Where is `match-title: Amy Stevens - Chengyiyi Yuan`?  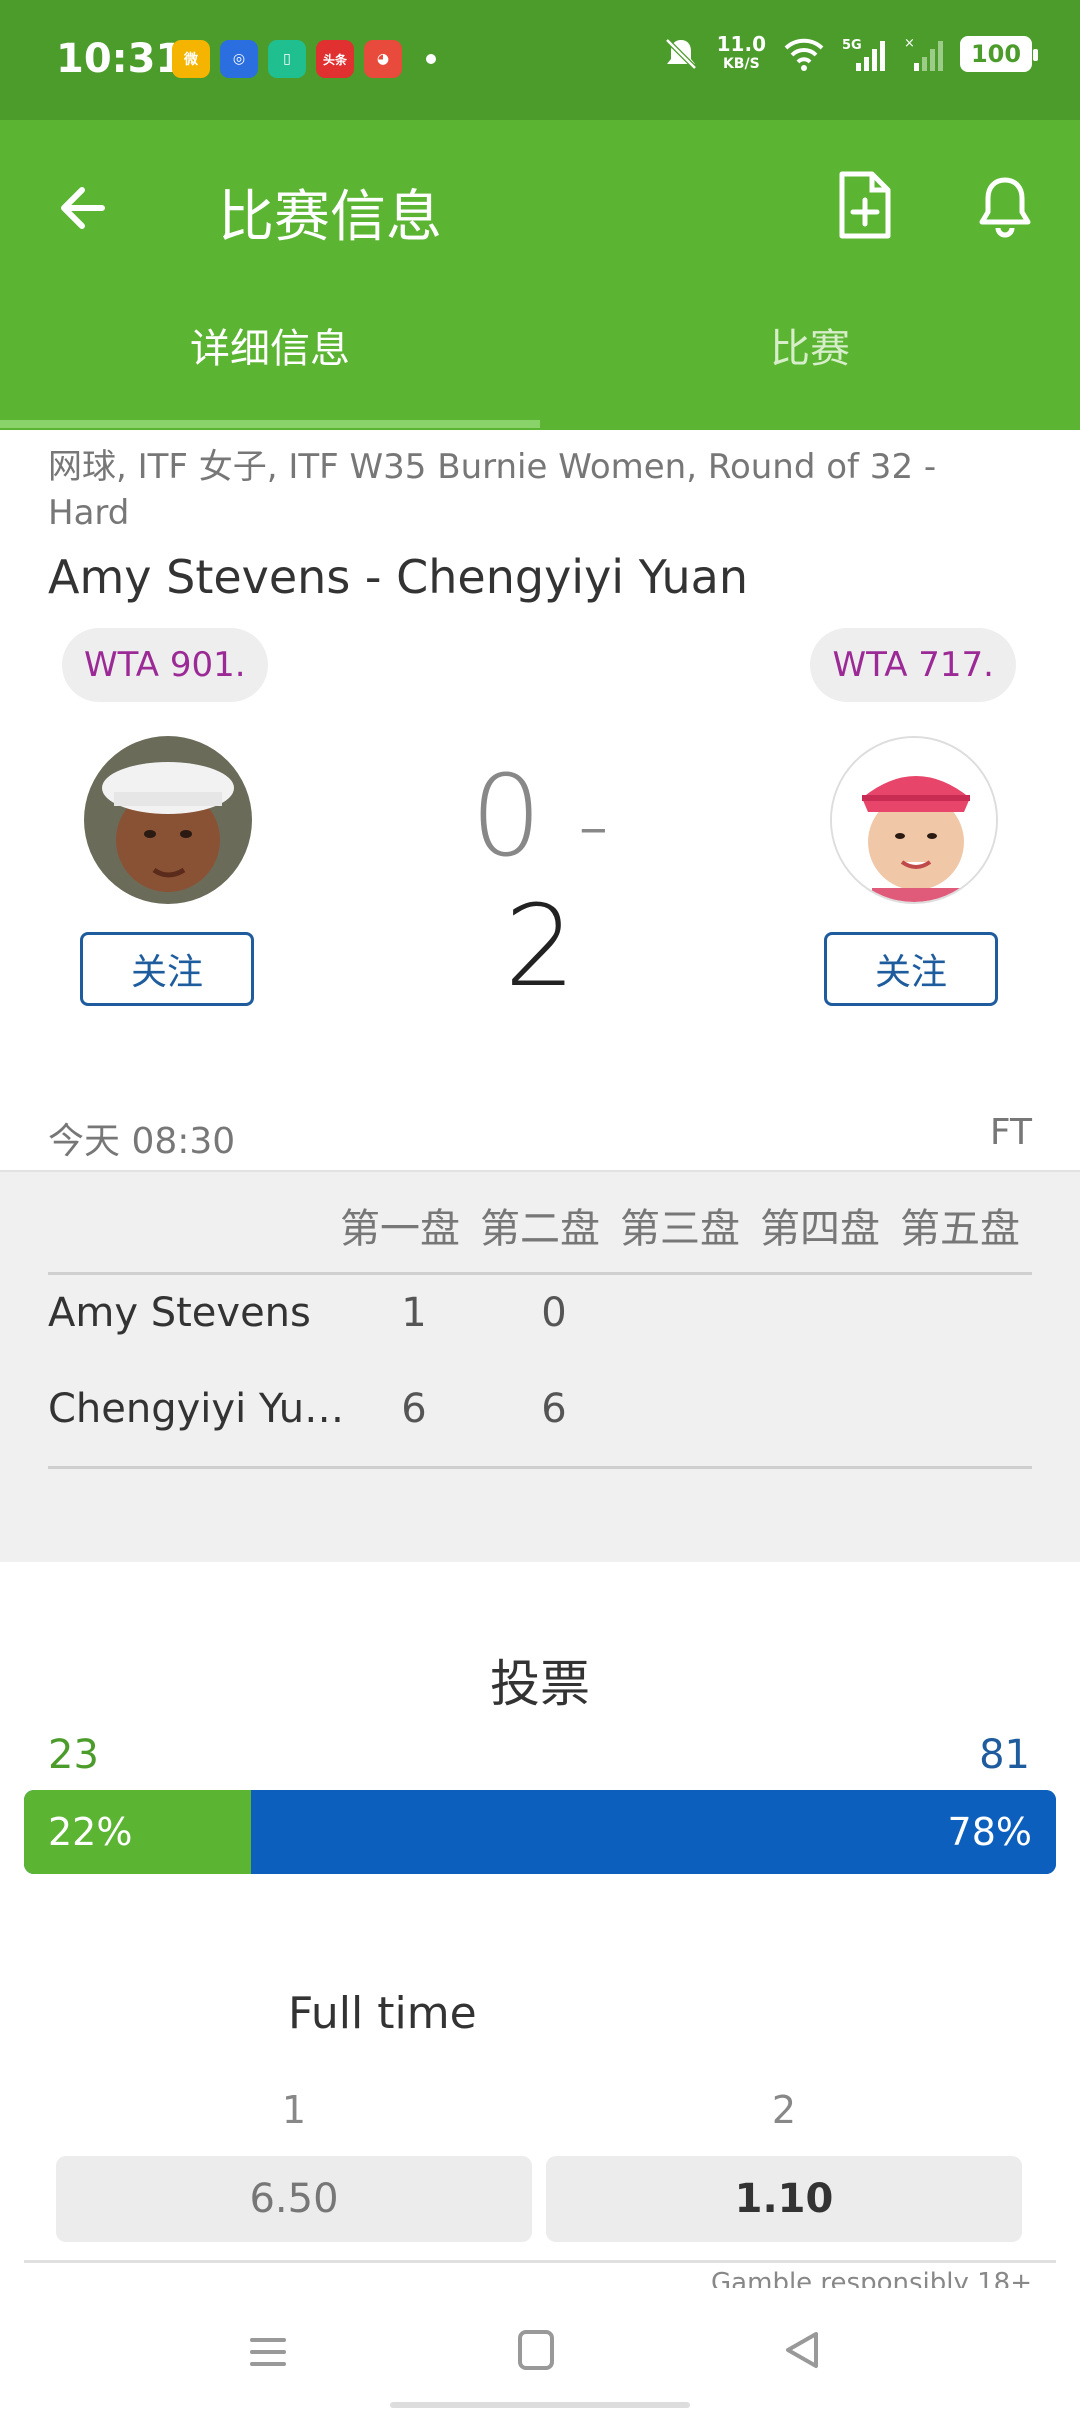 match-title: Amy Stevens - Chengyiyi Yuan is located at coordinates (398, 577).